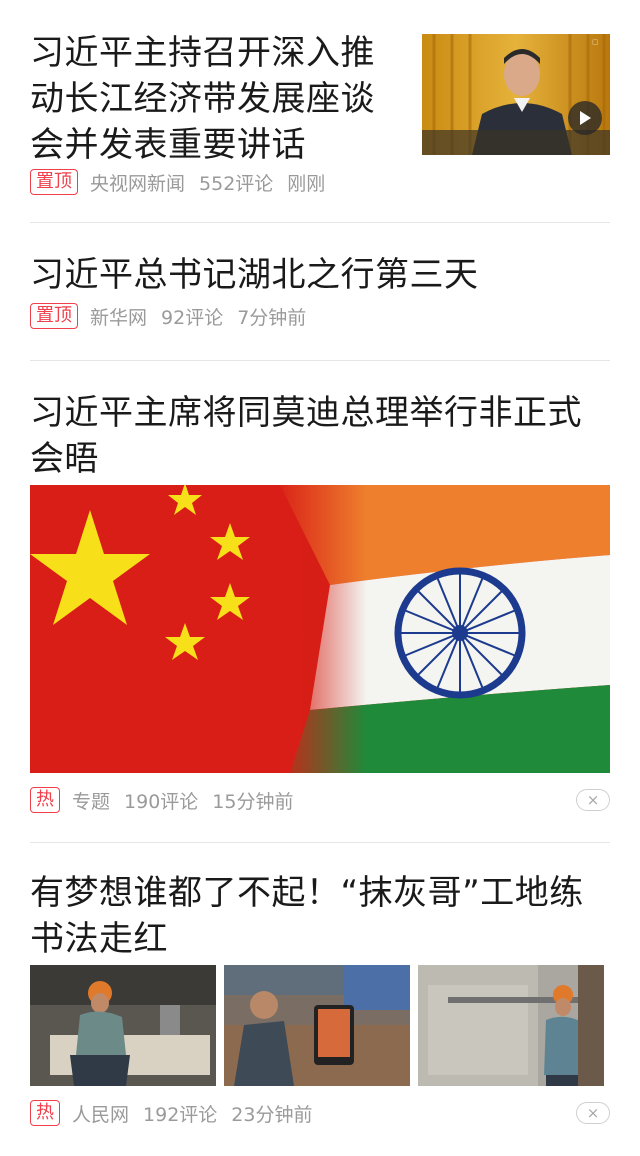 This screenshot has width=640, height=1156. What do you see at coordinates (236, 183) in the screenshot?
I see `article-comments: 552评论` at bounding box center [236, 183].